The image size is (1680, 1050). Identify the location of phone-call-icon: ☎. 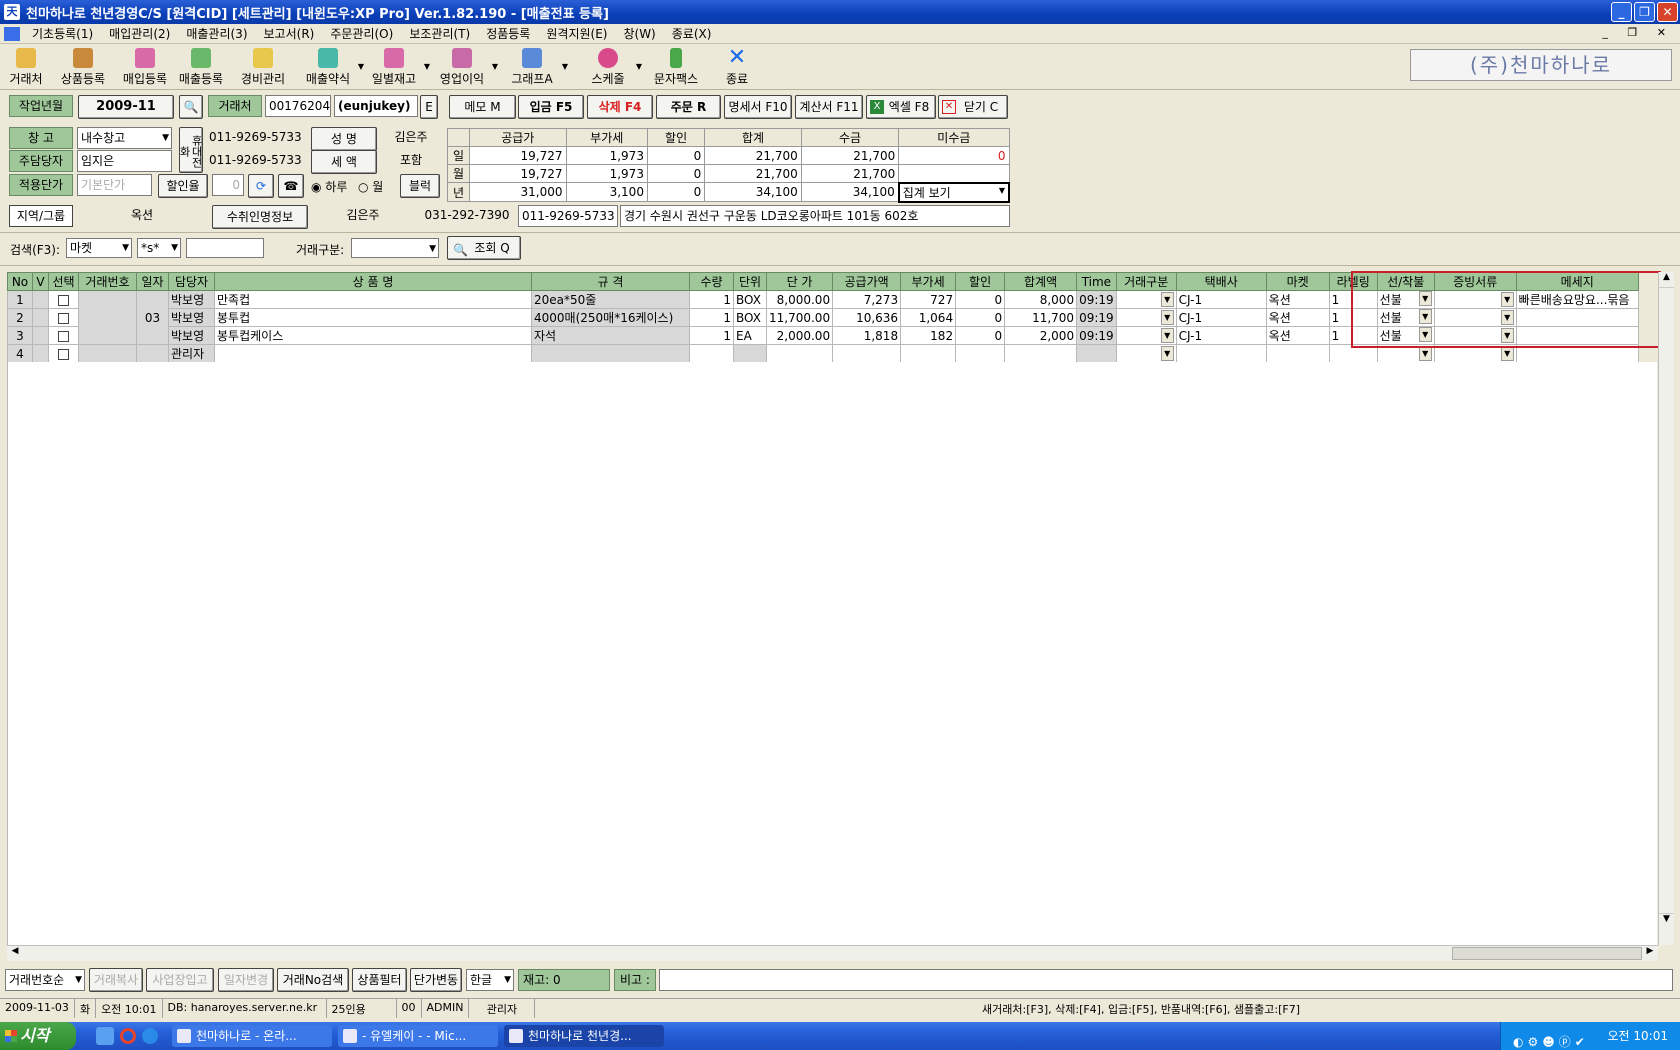
(291, 186).